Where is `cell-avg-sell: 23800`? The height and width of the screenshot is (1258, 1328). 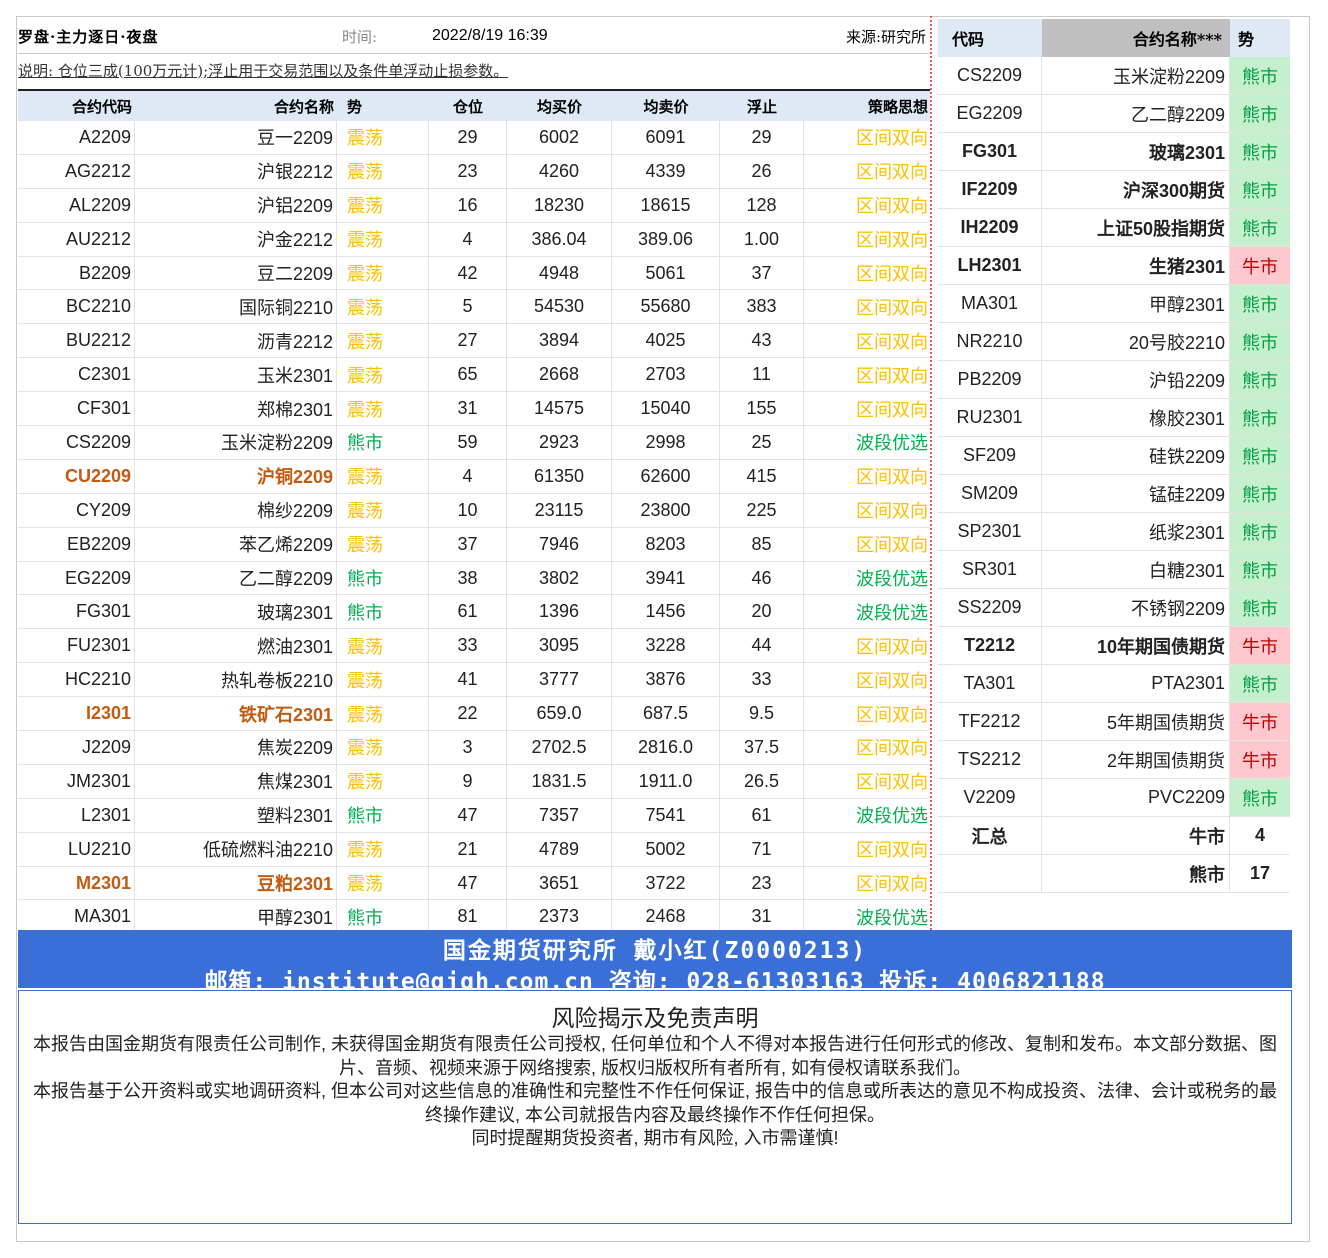
cell-avg-sell: 23800 is located at coordinates (666, 510).